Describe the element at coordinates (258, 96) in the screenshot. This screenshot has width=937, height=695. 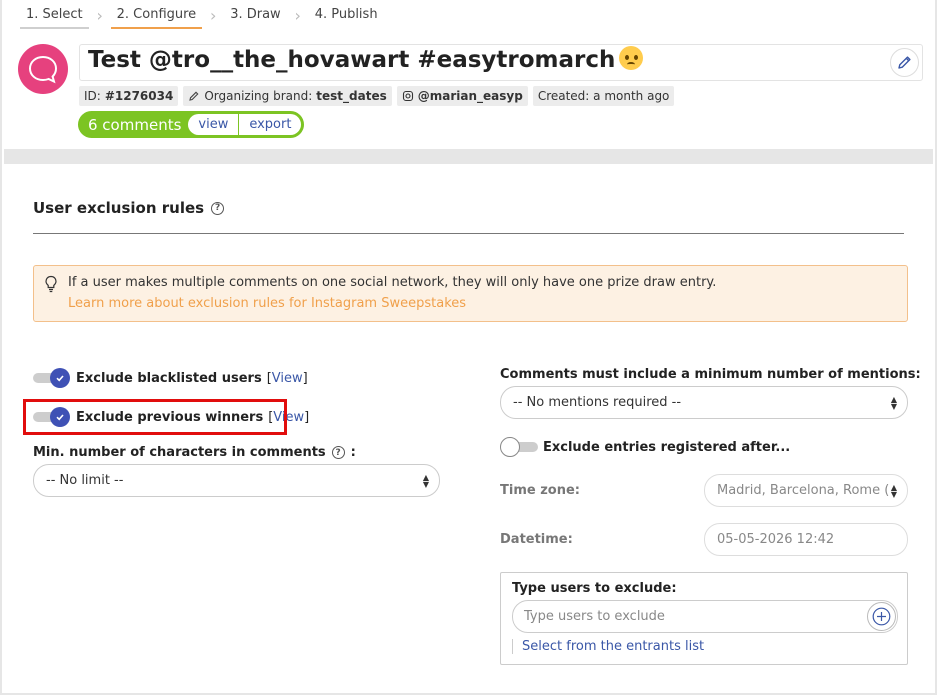
I see `brand-label: Organizing brand:` at that location.